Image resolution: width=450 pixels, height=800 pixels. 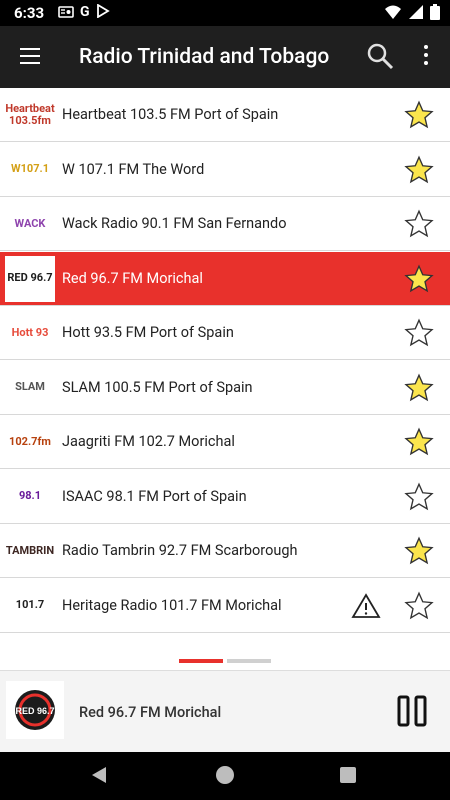 What do you see at coordinates (435, 14) in the screenshot?
I see `battery-icon` at bounding box center [435, 14].